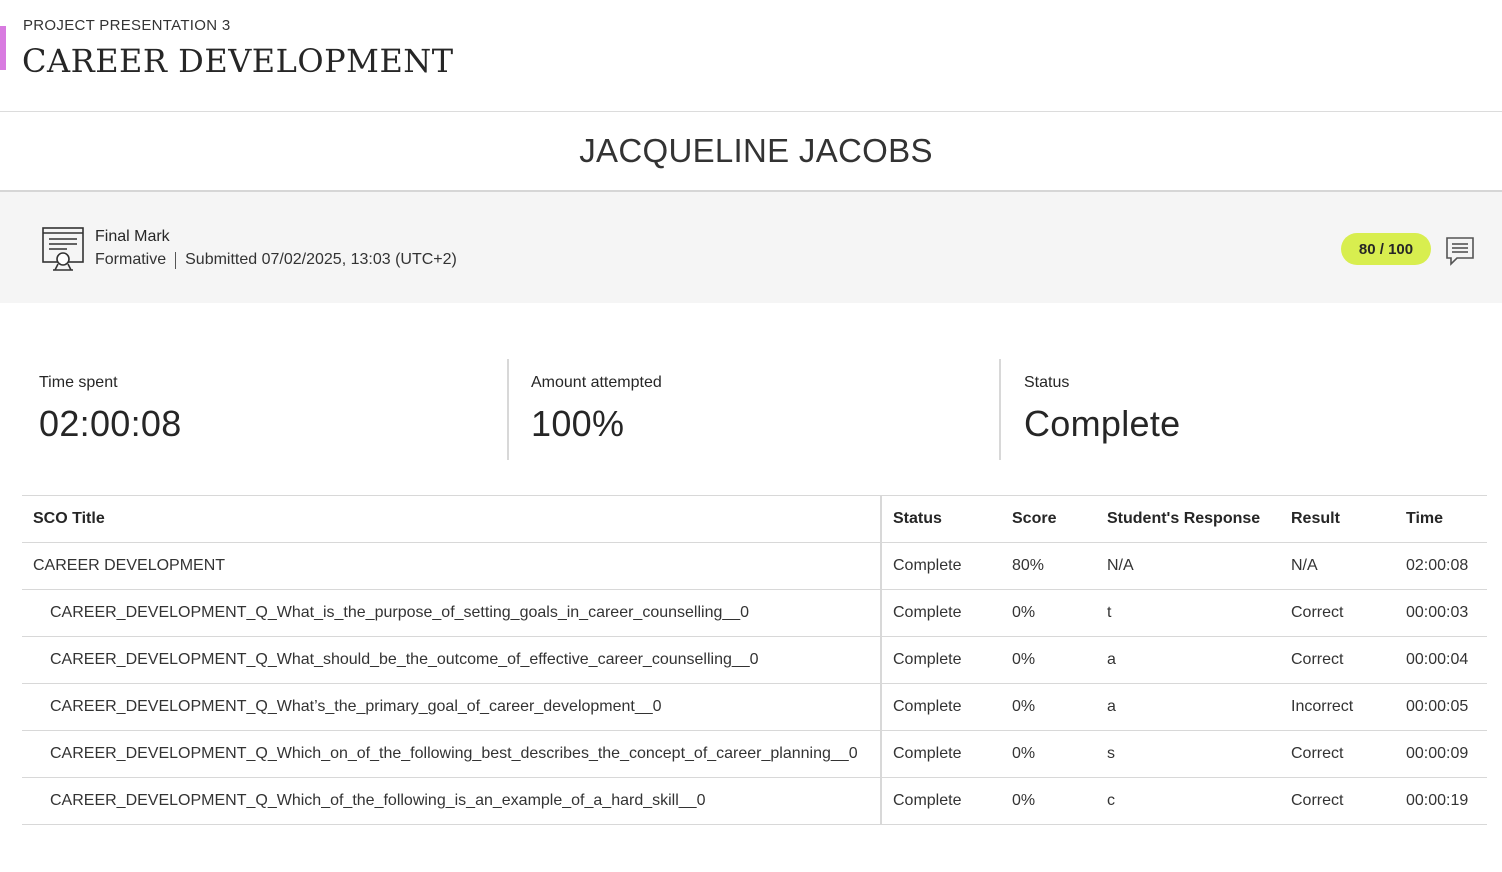 The image size is (1502, 872). Describe the element at coordinates (1441, 566) in the screenshot. I see `time-cell: 02:00:08` at that location.